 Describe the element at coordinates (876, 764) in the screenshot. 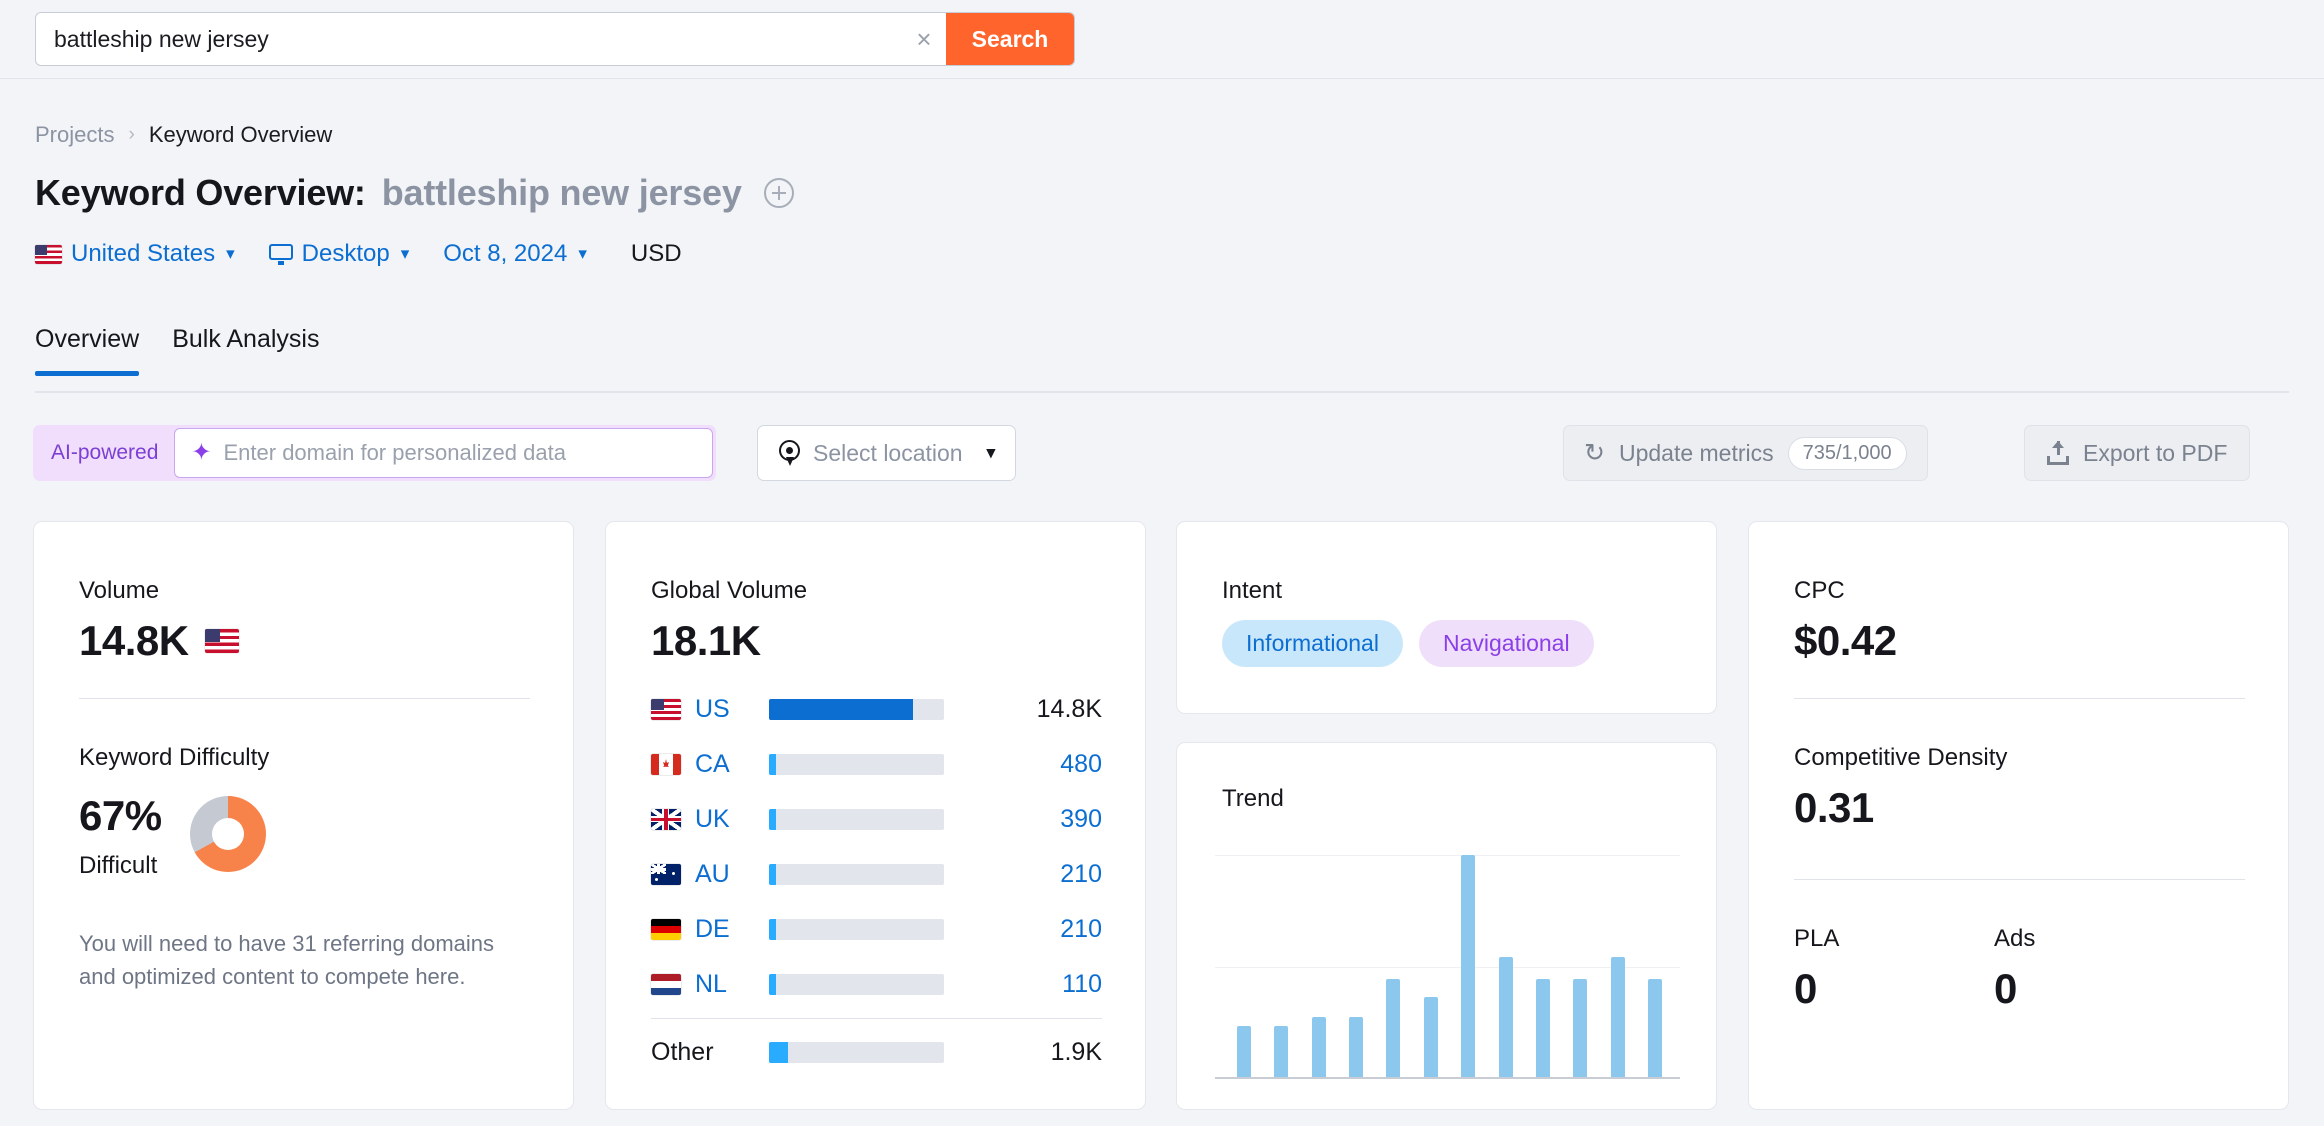

I see `global-volume-row: CA 480` at that location.